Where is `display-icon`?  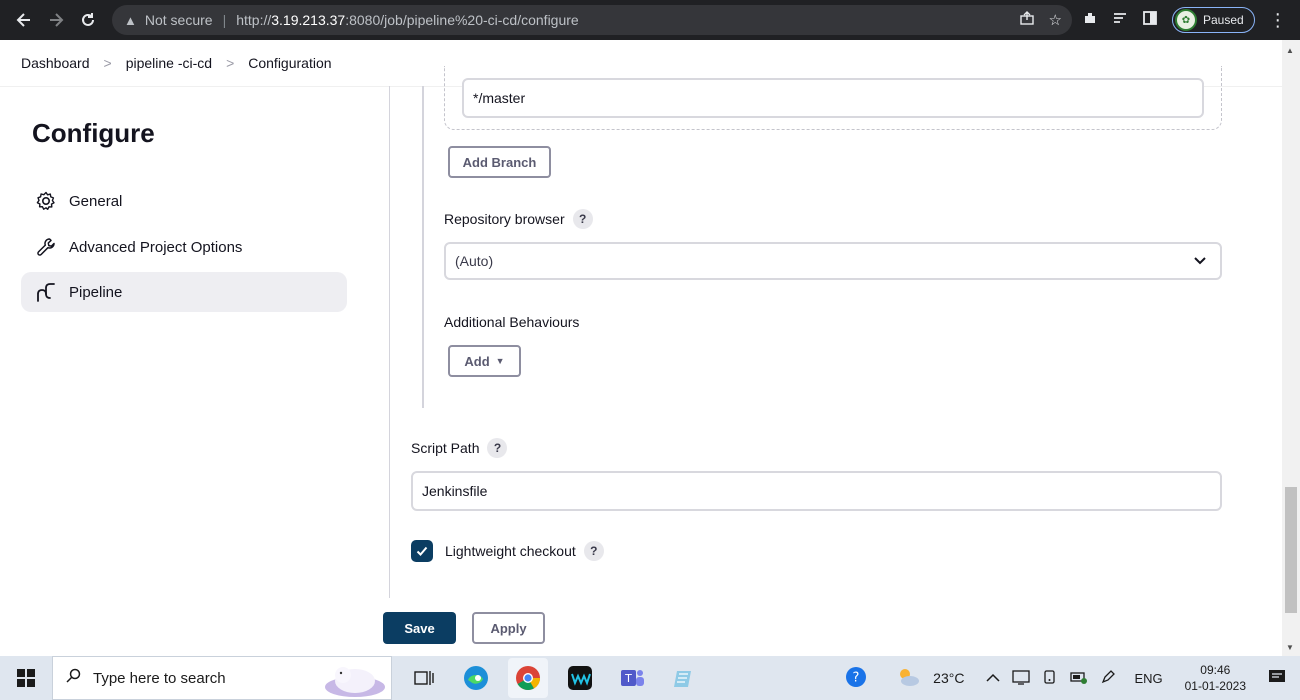 display-icon is located at coordinates (1021, 678).